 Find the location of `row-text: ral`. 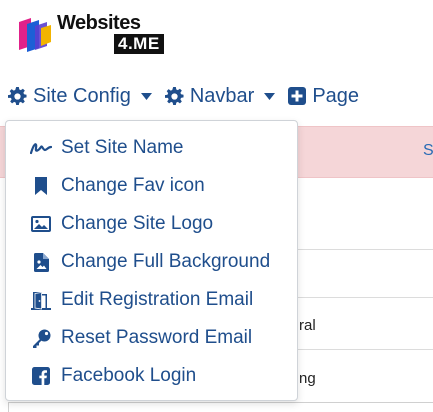

row-text: ral is located at coordinates (307, 325).